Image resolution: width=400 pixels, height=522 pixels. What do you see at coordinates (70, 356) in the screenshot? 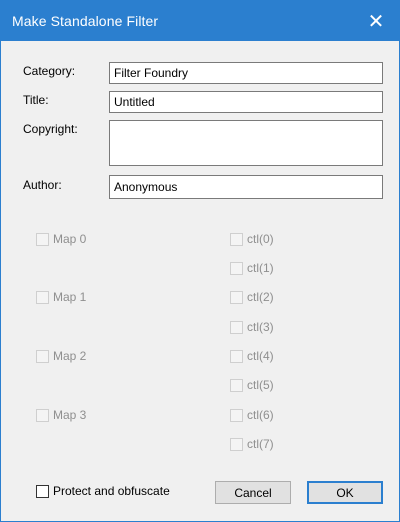
I see `map-2-label: Map 2` at bounding box center [70, 356].